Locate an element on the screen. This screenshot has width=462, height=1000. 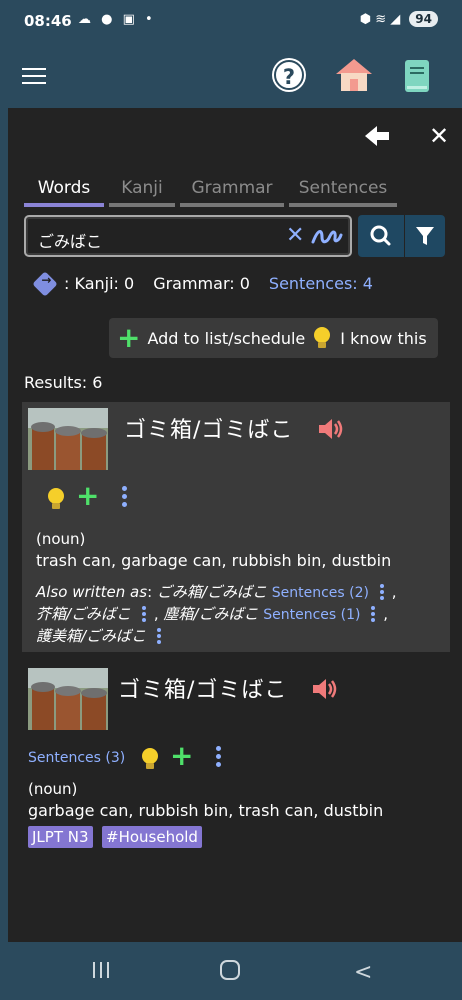
handwriting-icon is located at coordinates (327, 236).